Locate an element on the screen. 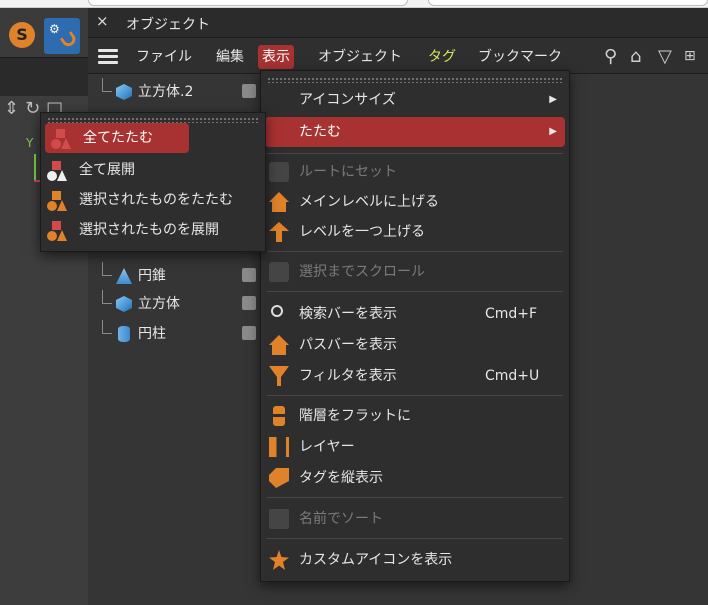 The width and height of the screenshot is (708, 605). arrow-up-icon is located at coordinates (279, 232).